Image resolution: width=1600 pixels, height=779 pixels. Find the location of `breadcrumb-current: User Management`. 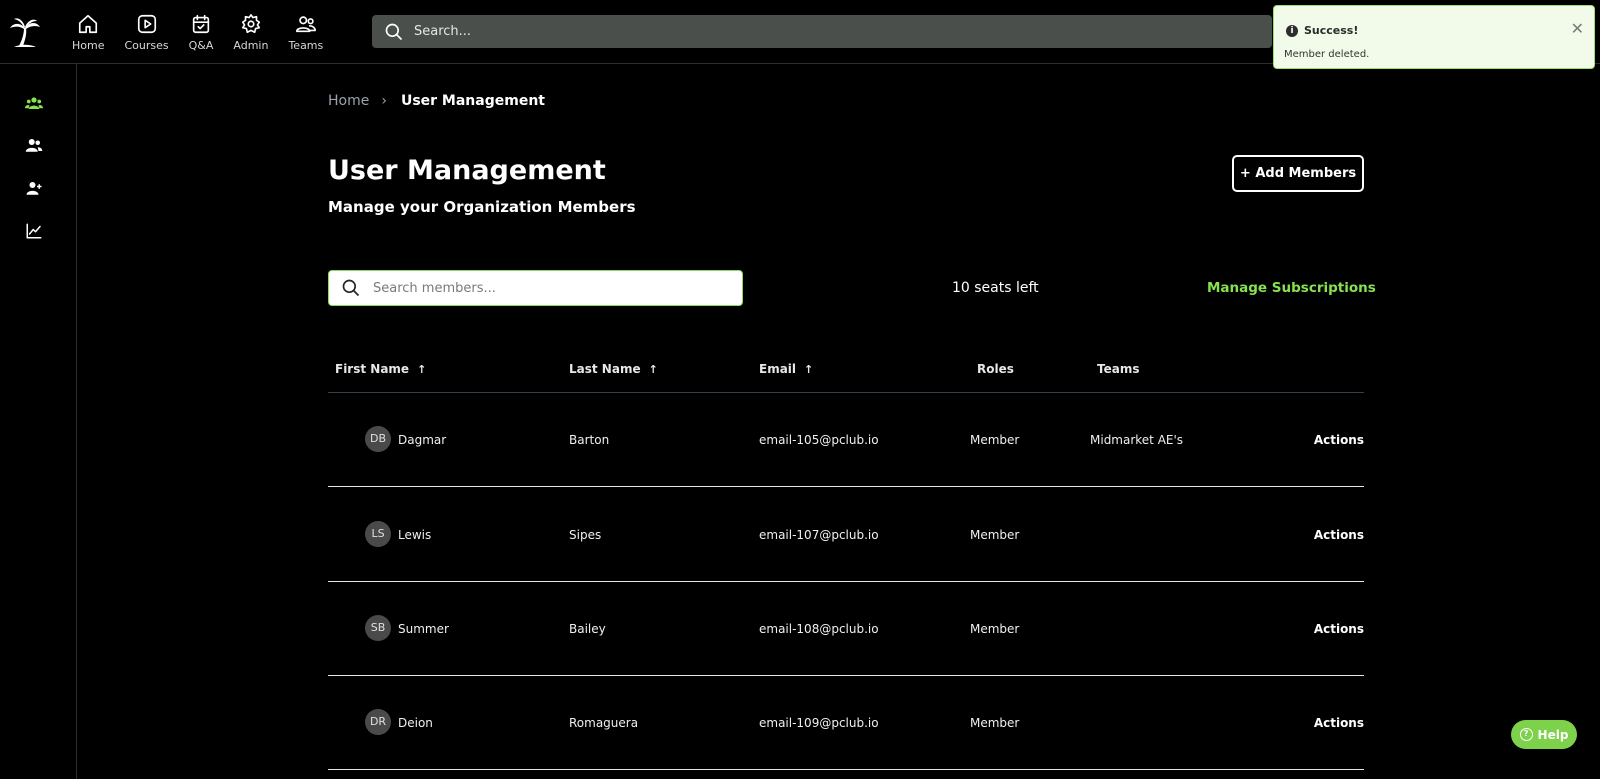

breadcrumb-current: User Management is located at coordinates (472, 101).